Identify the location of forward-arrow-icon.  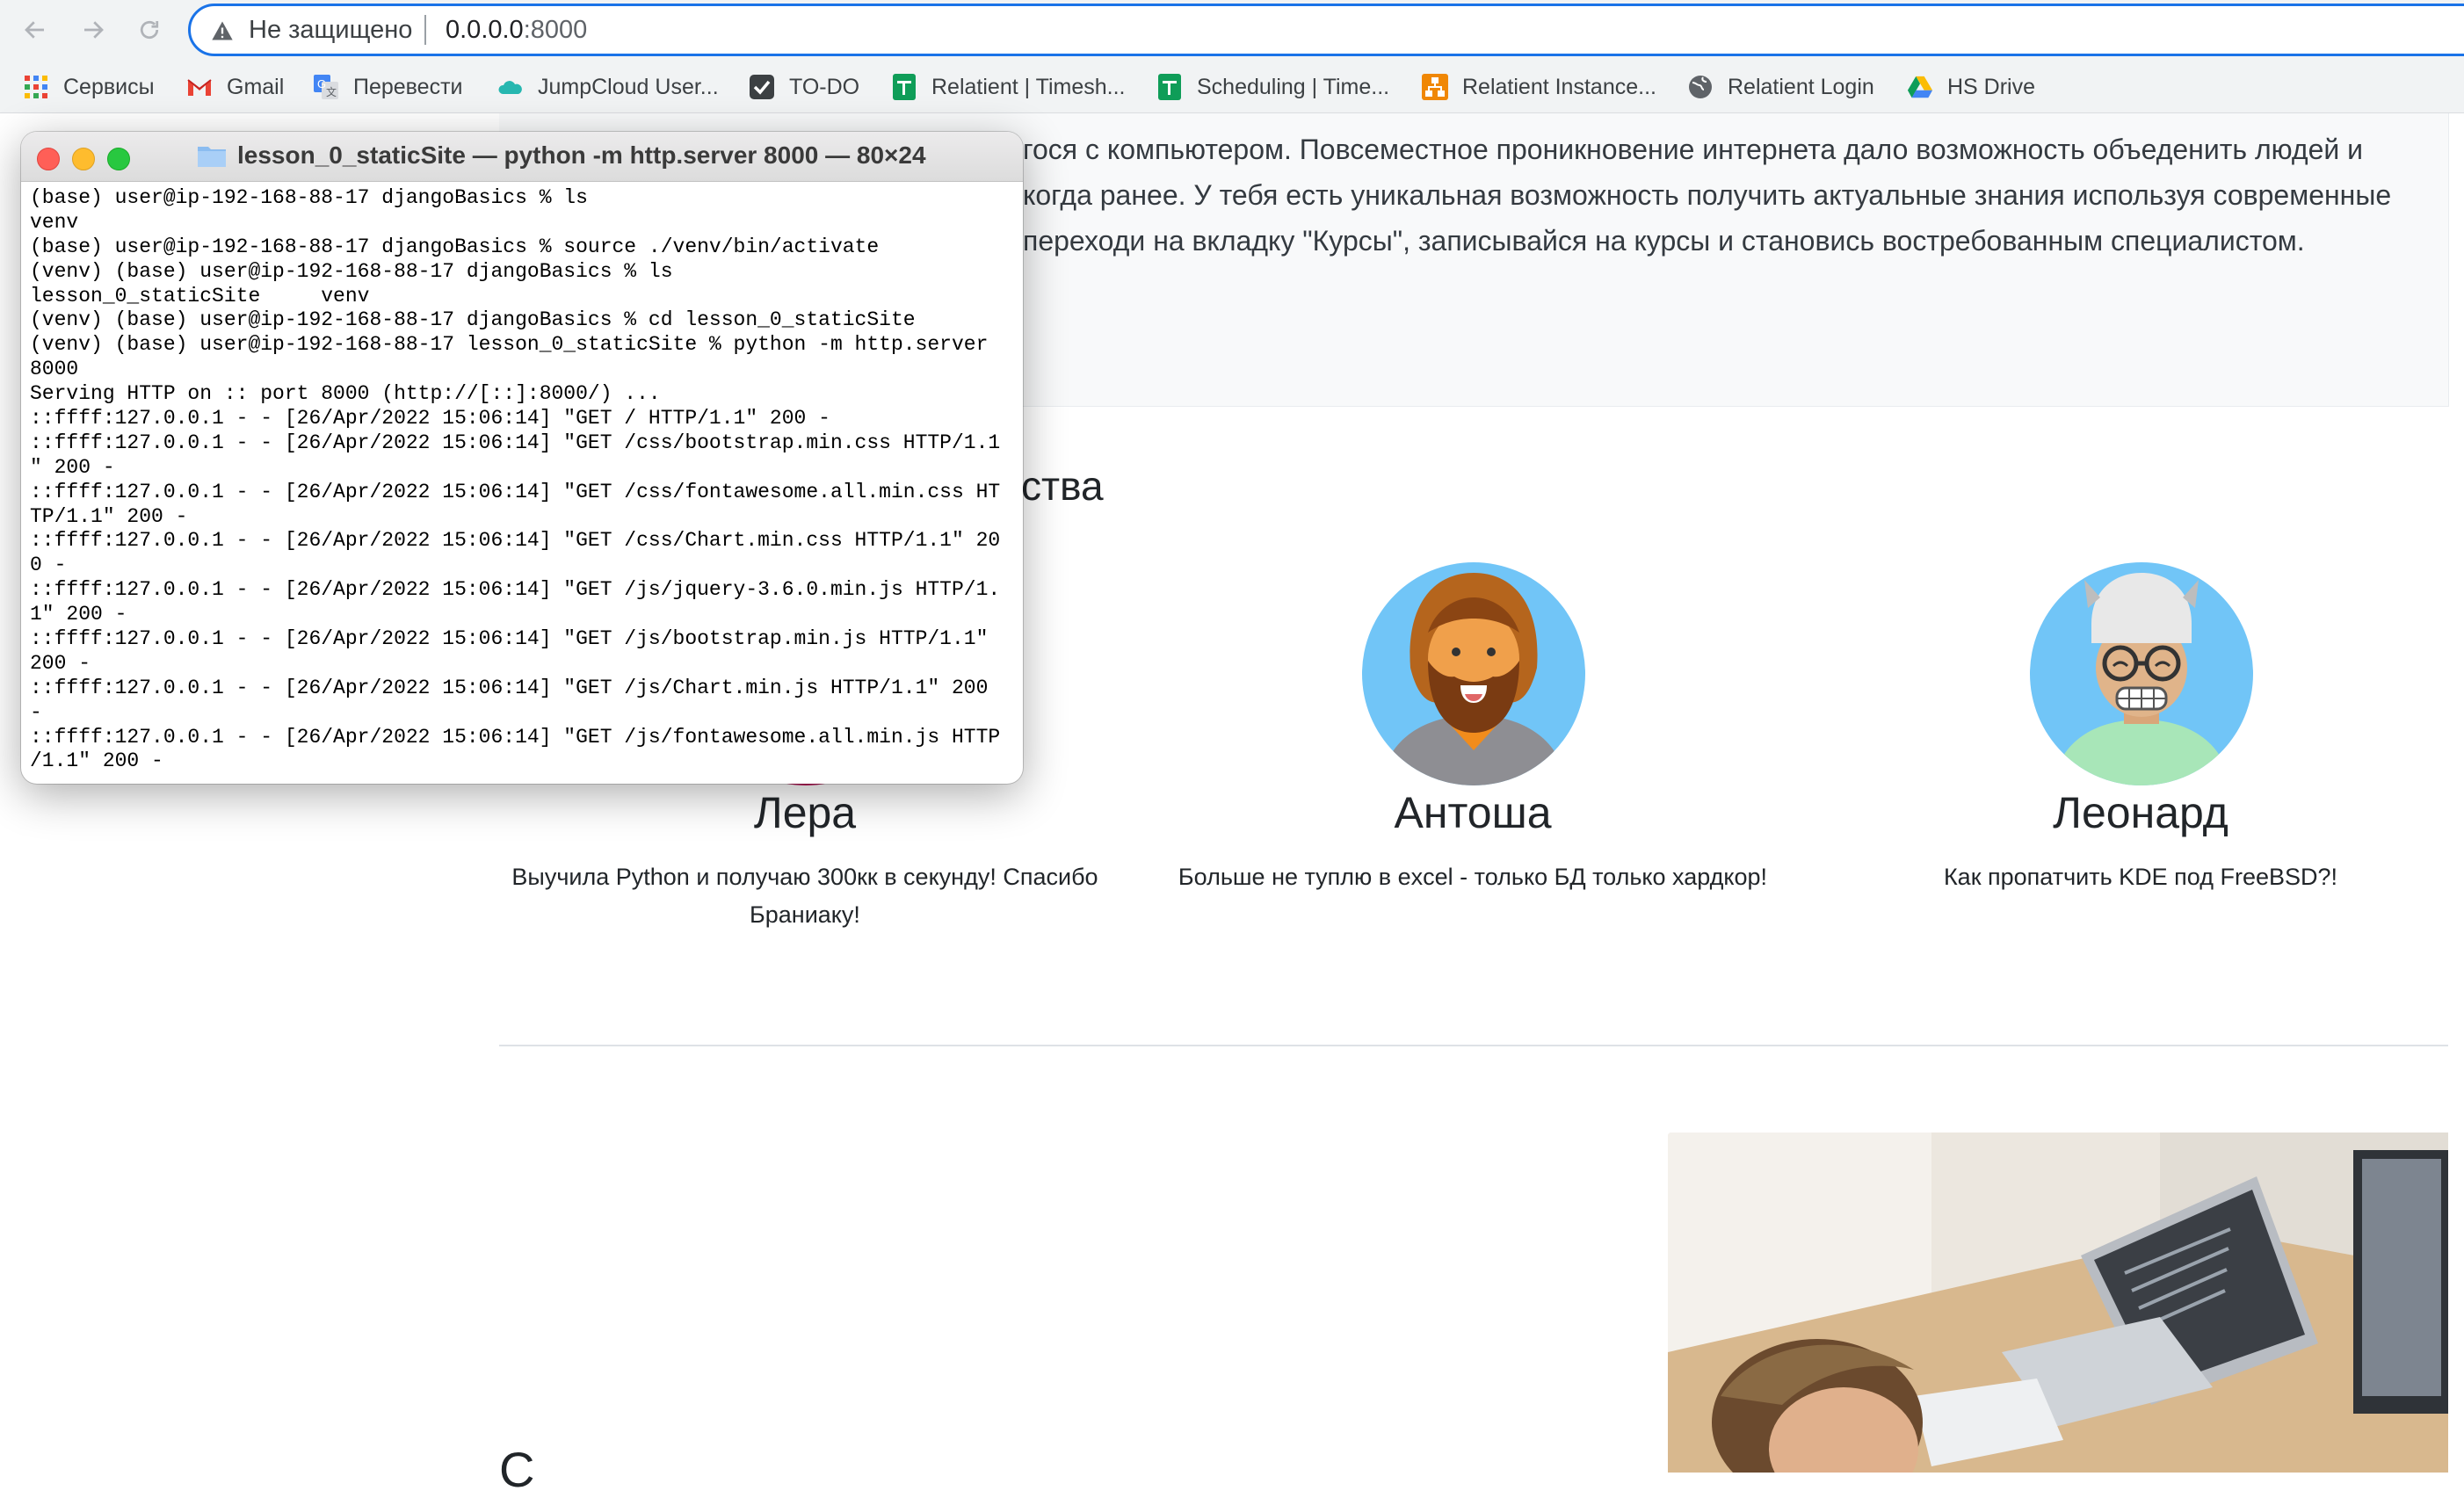
(94, 30).